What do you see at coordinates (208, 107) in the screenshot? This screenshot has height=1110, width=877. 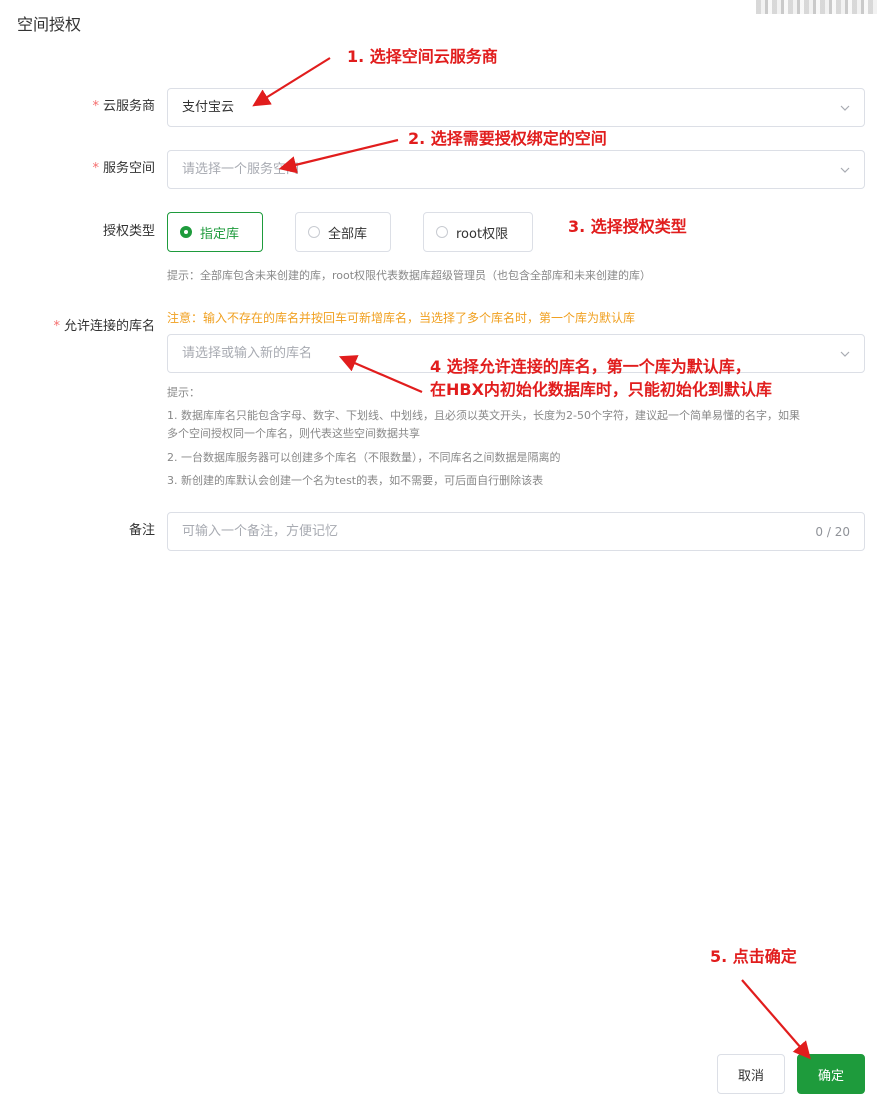 I see `provider-value: 支付宝云` at bounding box center [208, 107].